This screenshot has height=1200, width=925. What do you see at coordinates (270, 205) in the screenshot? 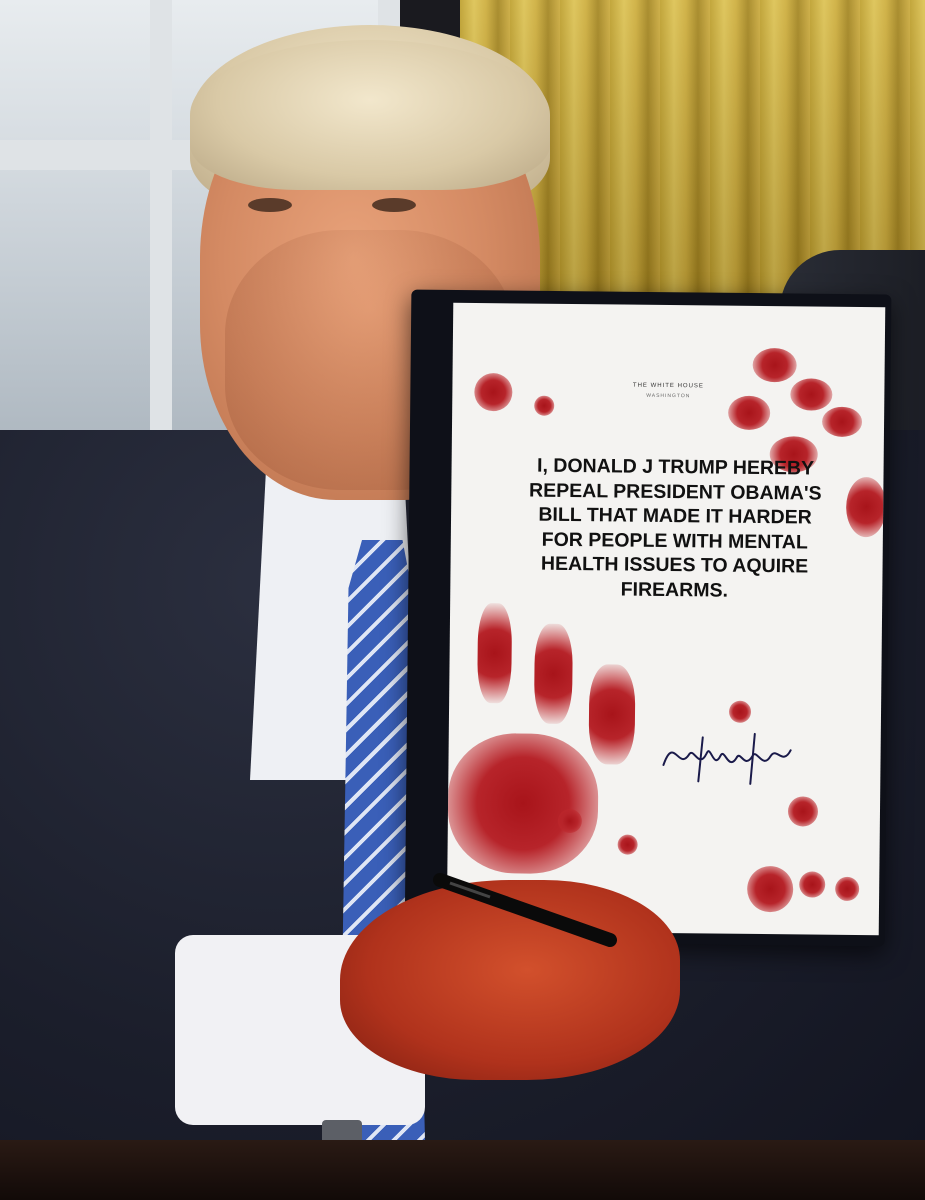
I see `left-eye` at bounding box center [270, 205].